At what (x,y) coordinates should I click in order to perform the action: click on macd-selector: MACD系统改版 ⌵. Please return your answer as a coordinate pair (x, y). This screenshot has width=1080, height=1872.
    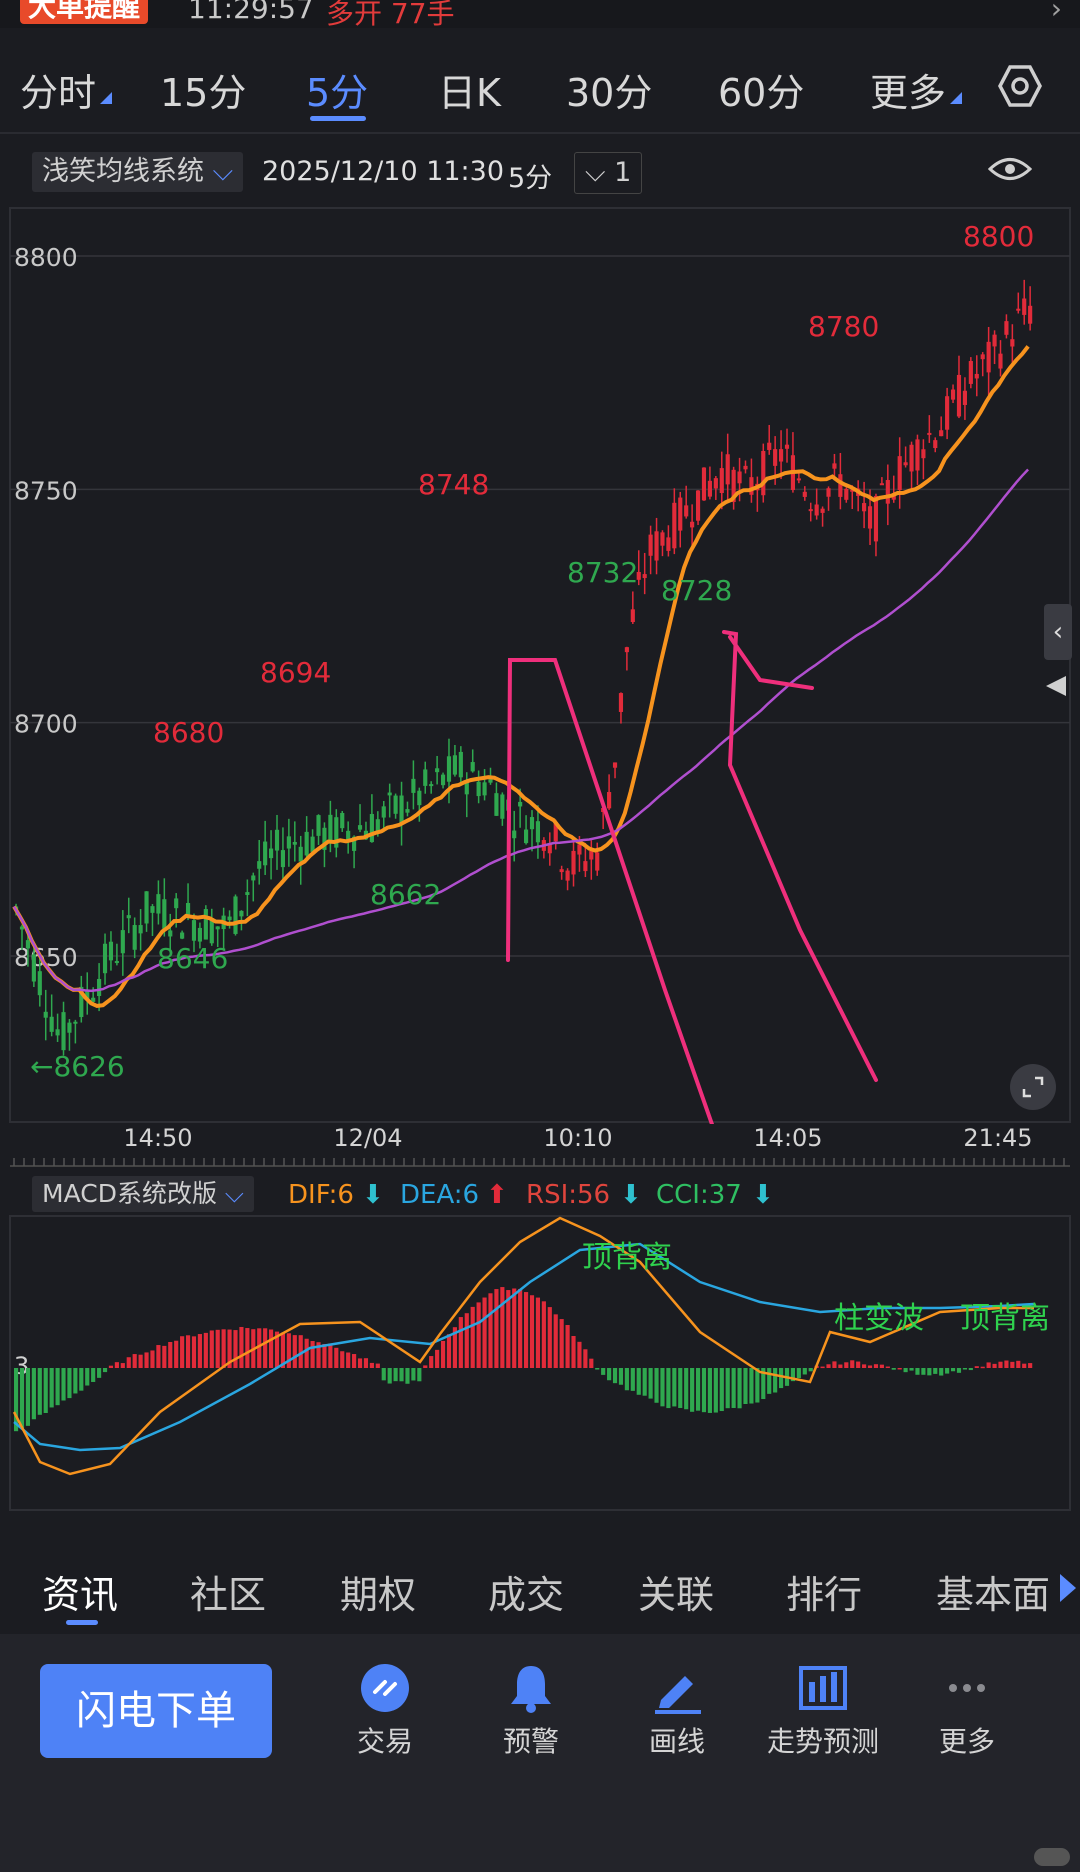
    Looking at the image, I should click on (143, 1194).